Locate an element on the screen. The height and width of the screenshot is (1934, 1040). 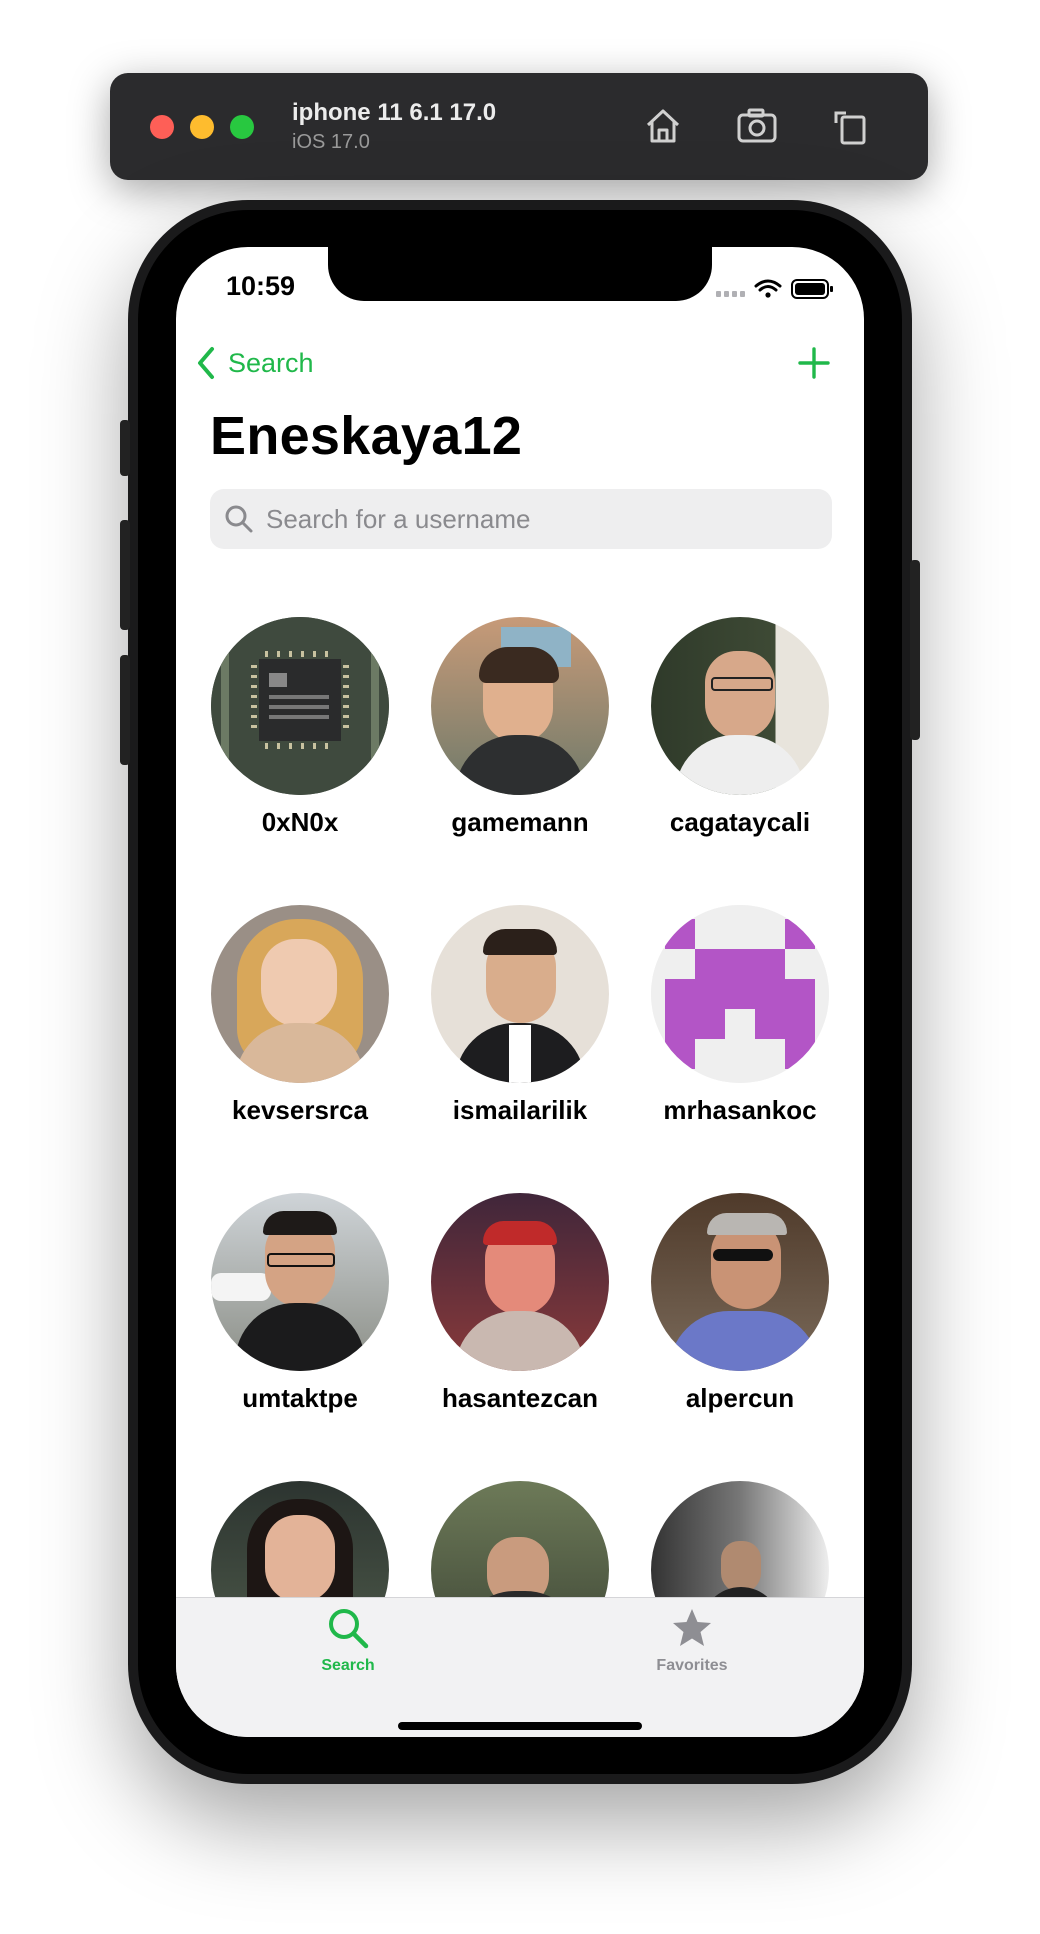
plus-icon is located at coordinates (814, 363).